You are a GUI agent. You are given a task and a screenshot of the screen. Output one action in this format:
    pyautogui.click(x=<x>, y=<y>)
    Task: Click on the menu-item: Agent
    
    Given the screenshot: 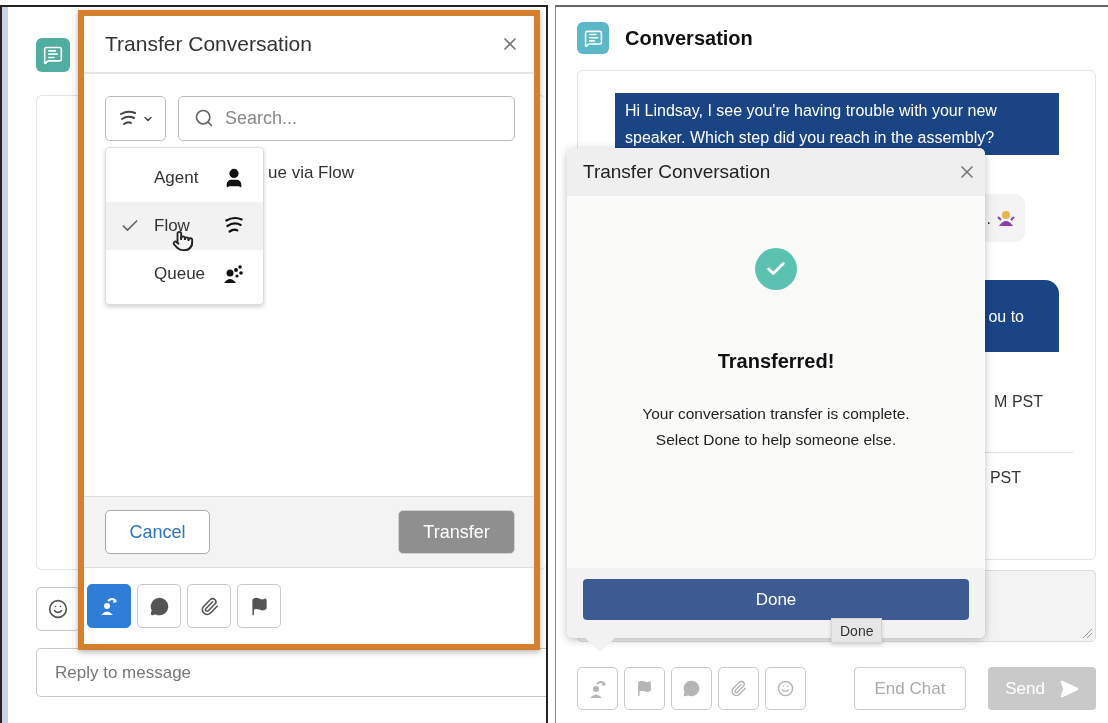 What is the action you would take?
    pyautogui.click(x=184, y=178)
    